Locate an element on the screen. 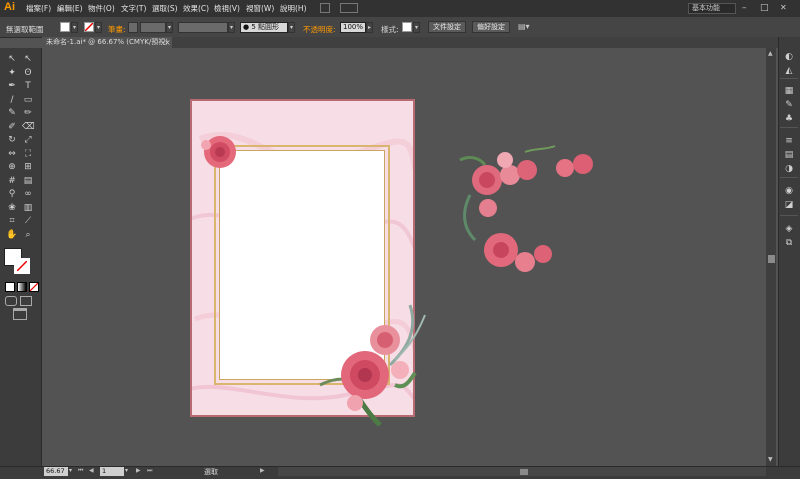 The width and height of the screenshot is (800, 479). layers-icon: ◈ is located at coordinates (789, 229).